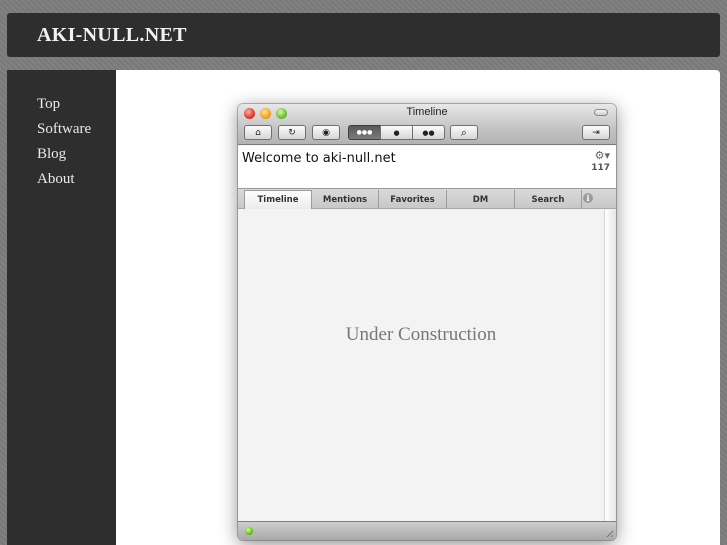 The height and width of the screenshot is (545, 727). I want to click on status-header: Welcome to aki-null.net ⚙▾ 117, so click(427, 167).